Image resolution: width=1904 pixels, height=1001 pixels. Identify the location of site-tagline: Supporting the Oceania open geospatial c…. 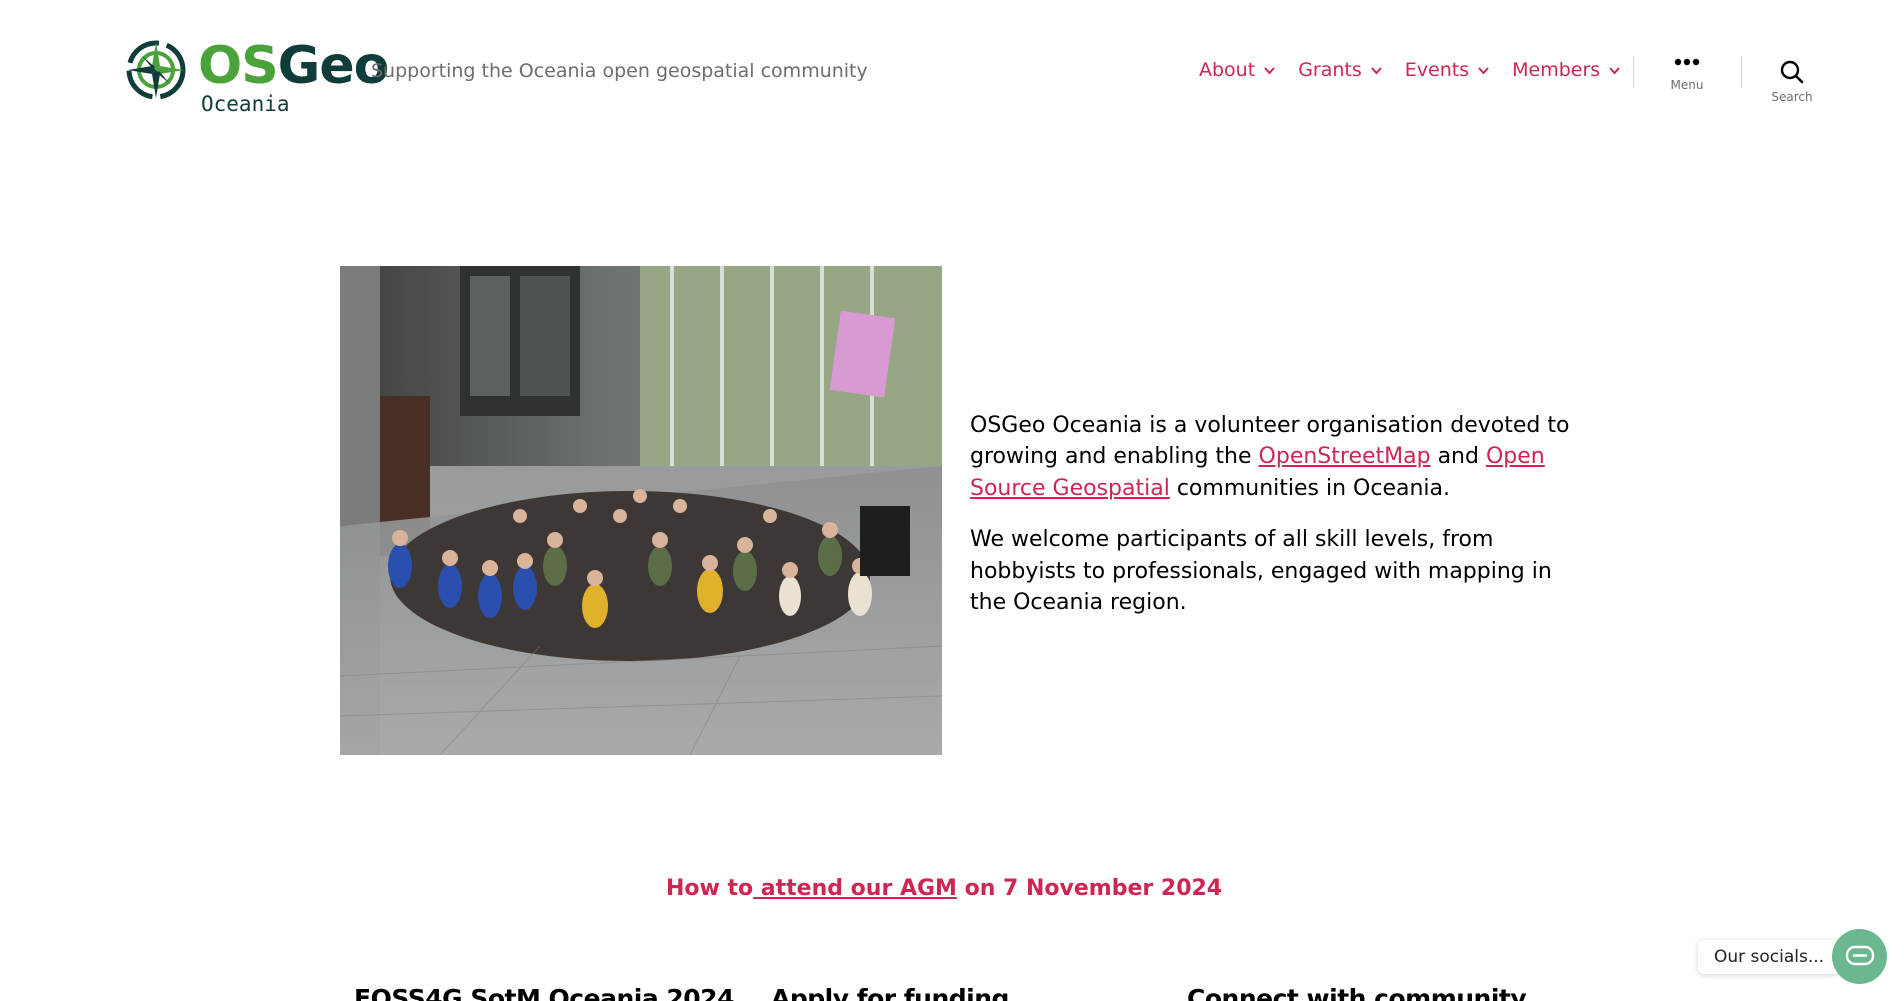
(619, 71).